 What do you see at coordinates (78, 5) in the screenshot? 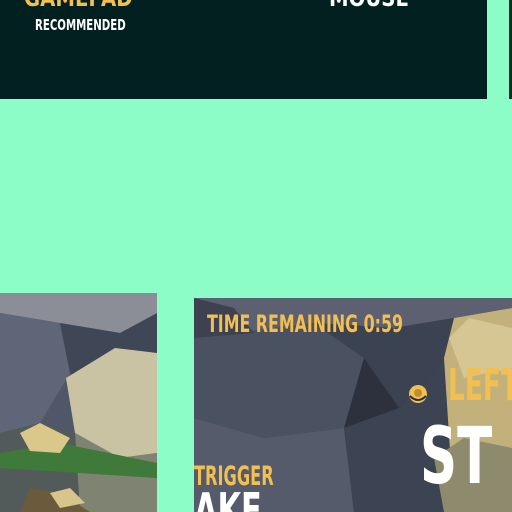
I see `gamepad-option-title: GAMEPAD` at bounding box center [78, 5].